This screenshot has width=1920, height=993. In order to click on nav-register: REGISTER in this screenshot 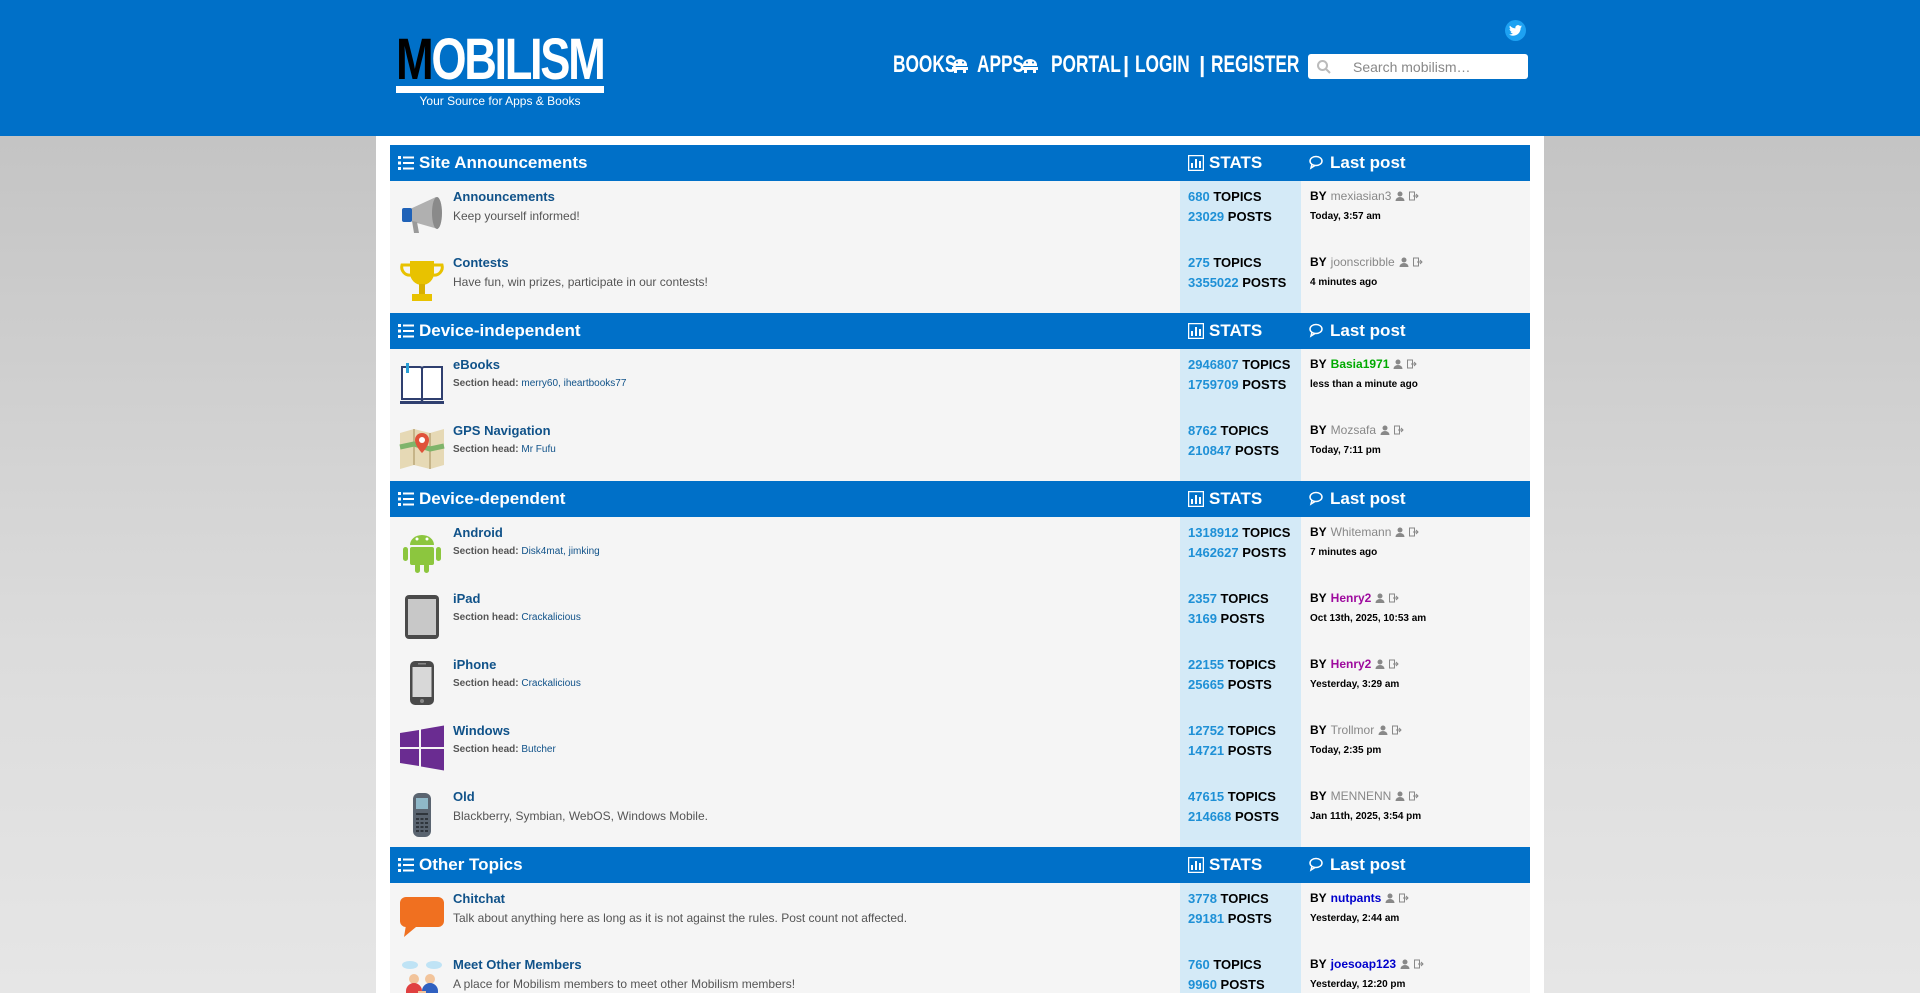, I will do `click(1256, 65)`.